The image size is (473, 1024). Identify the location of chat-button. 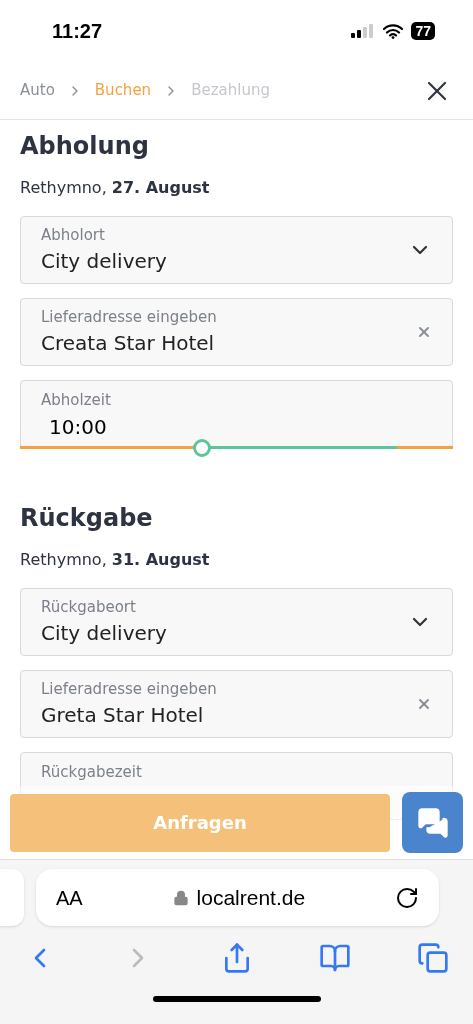
(432, 822).